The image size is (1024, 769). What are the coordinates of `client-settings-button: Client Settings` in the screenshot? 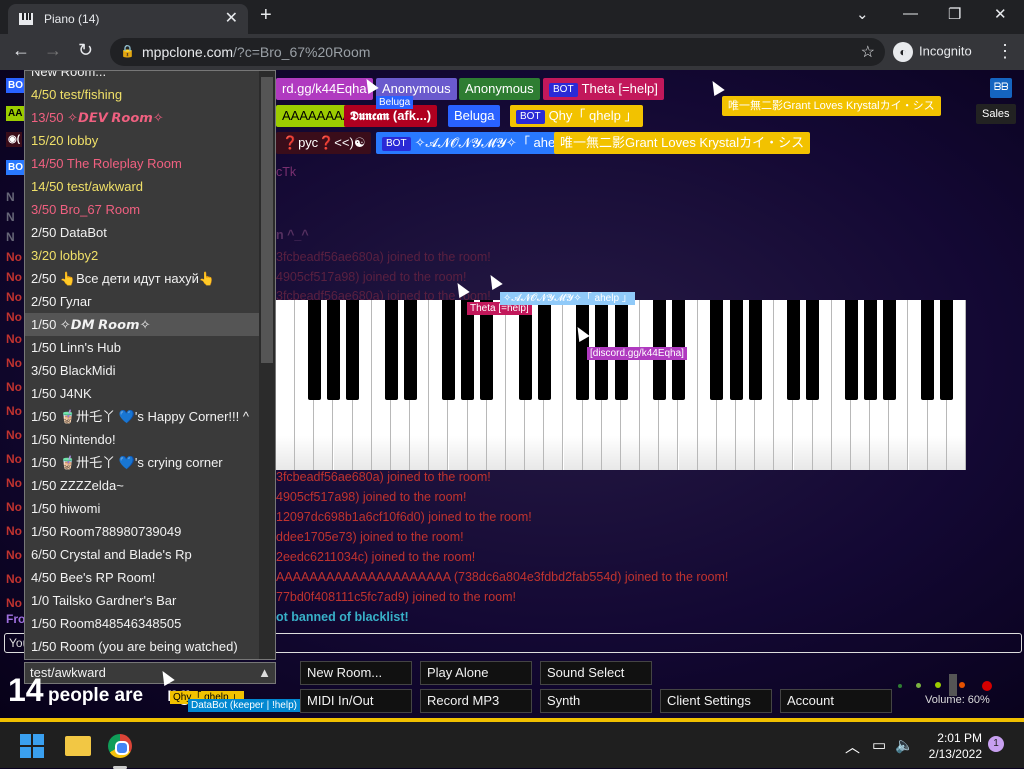 It's located at (716, 701).